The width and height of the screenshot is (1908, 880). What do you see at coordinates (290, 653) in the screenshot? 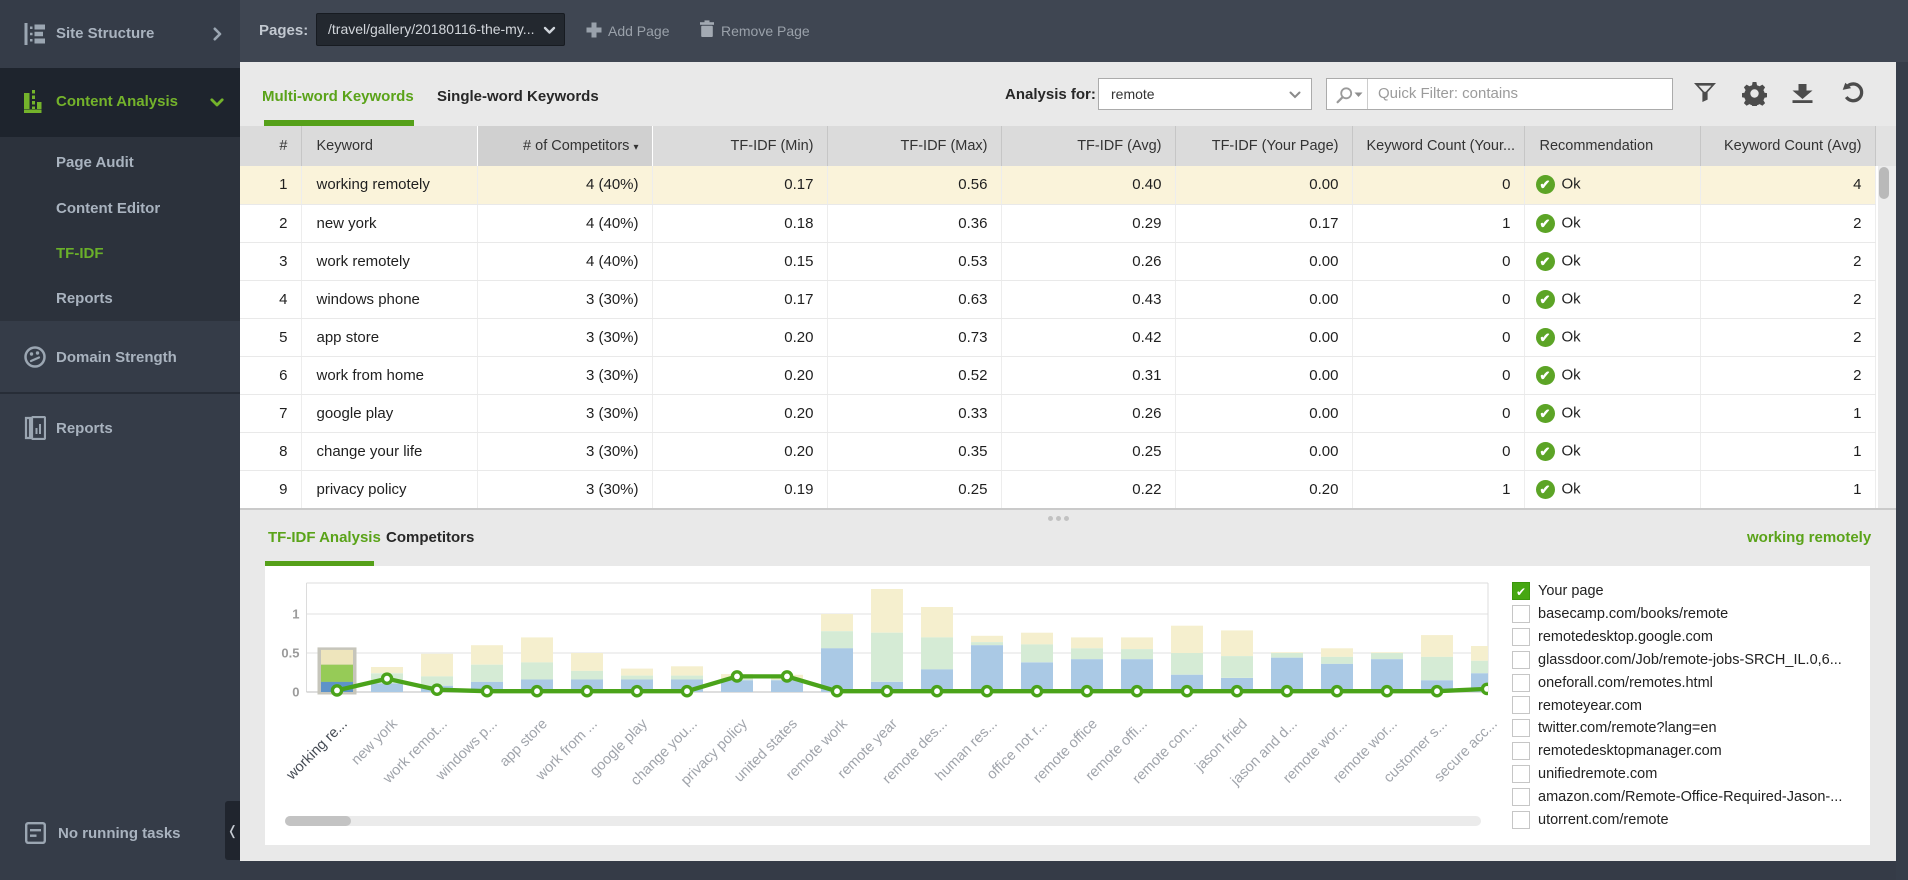
I see `svg-text: 0.5` at bounding box center [290, 653].